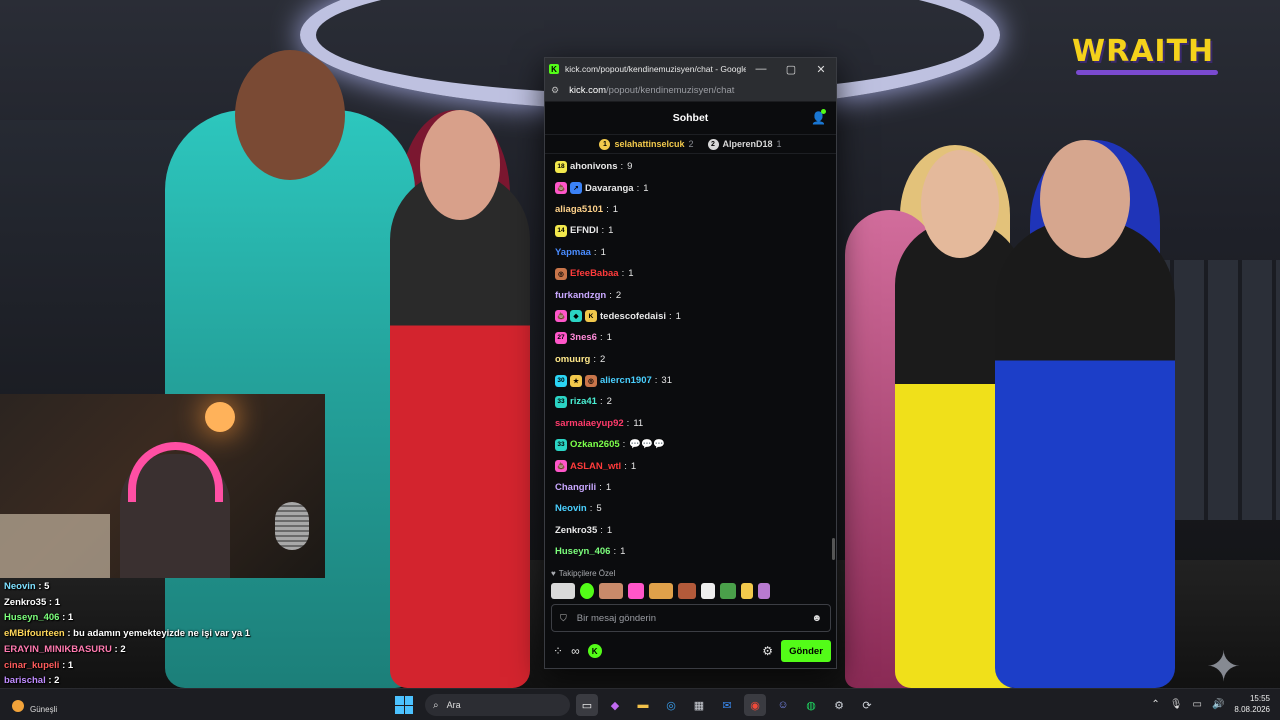  What do you see at coordinates (609, 188) in the screenshot?
I see `chat-username: Davaranga` at bounding box center [609, 188].